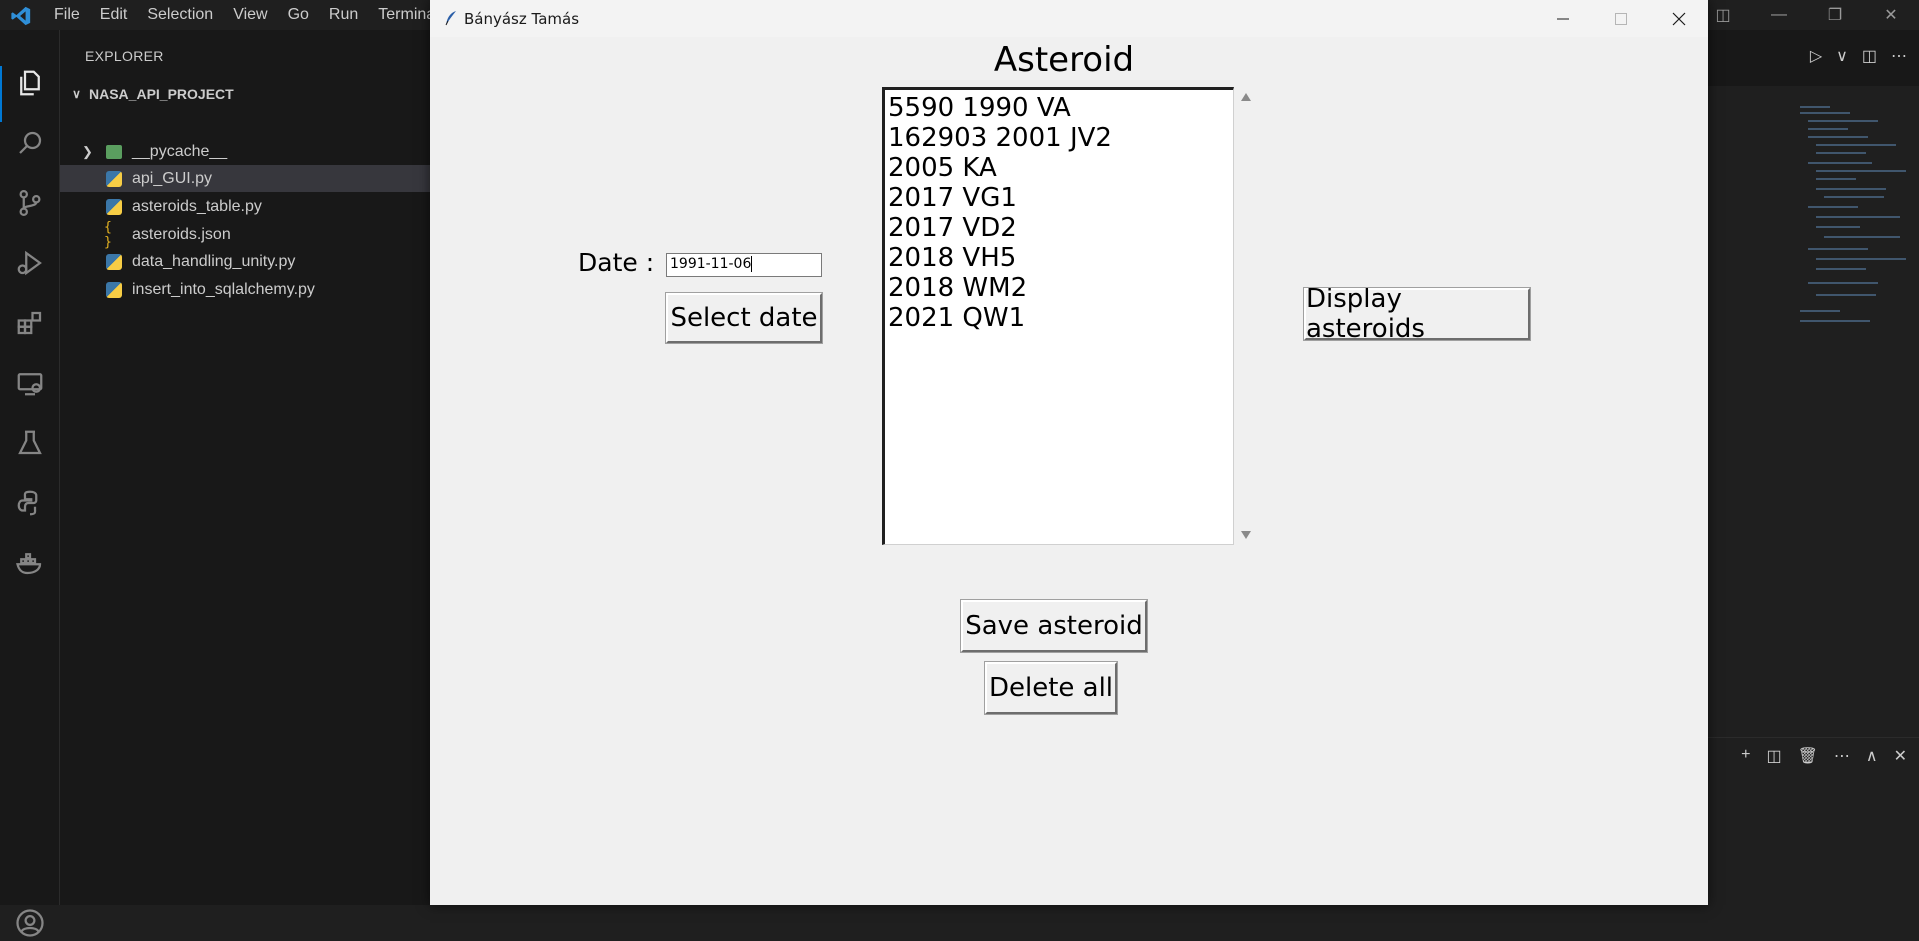  I want to click on vscode-close-icon: ✕, so click(1891, 15).